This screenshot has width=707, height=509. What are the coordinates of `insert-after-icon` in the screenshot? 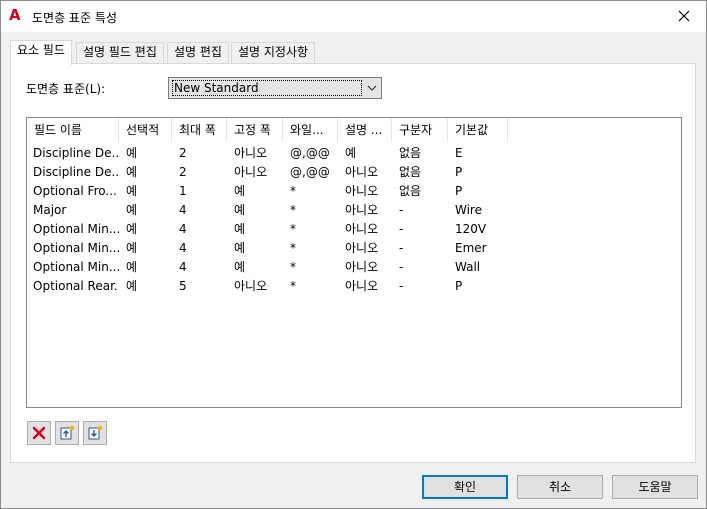 It's located at (95, 432).